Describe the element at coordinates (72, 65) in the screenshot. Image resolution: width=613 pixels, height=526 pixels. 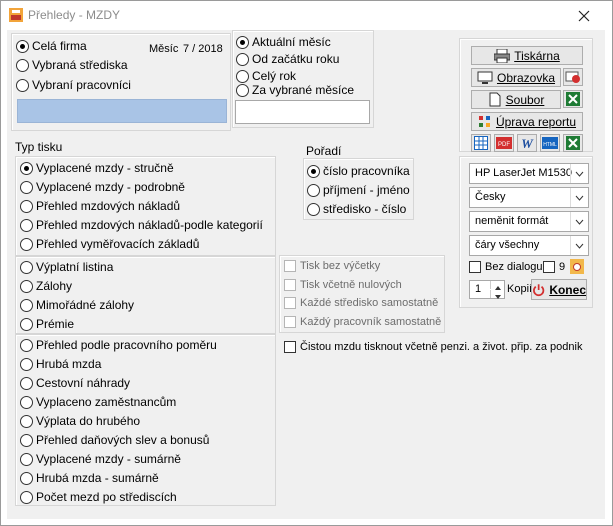
I see `scope-option-selected-centers: Vybraná střediska` at that location.